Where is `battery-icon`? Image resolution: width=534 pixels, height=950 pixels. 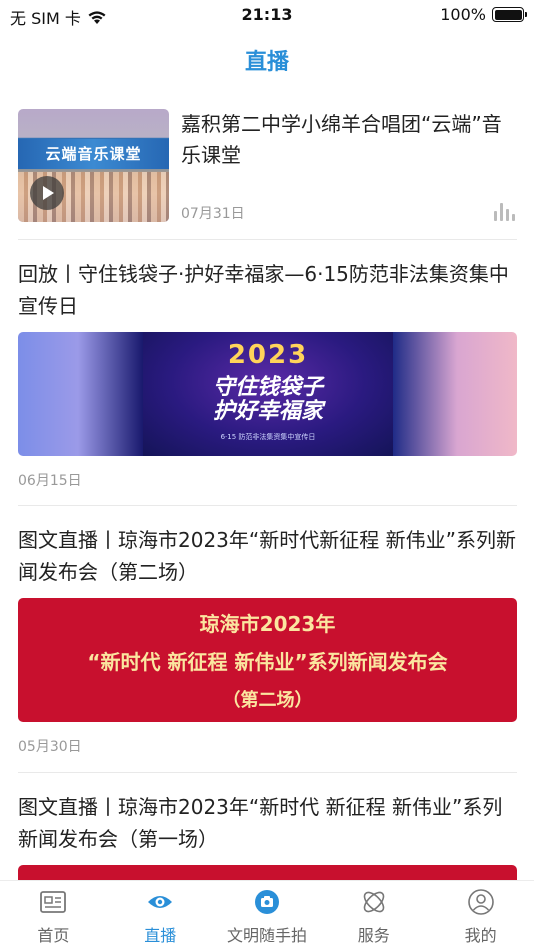 battery-icon is located at coordinates (509, 14).